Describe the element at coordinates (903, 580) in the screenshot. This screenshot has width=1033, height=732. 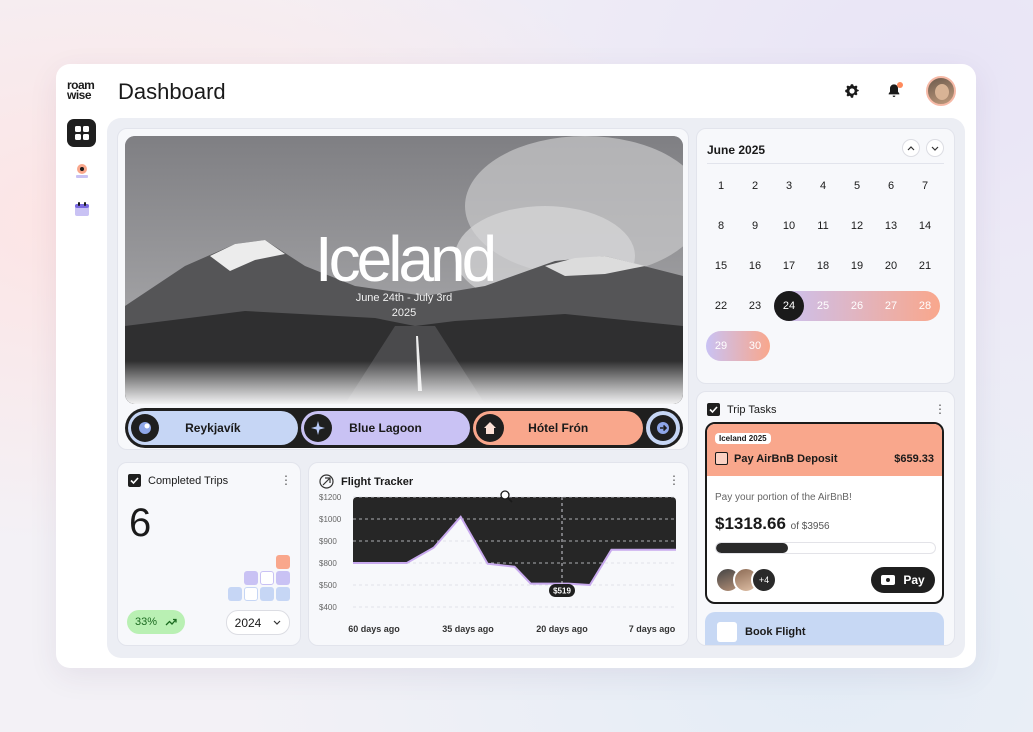
I see `pay-button: Pay` at that location.